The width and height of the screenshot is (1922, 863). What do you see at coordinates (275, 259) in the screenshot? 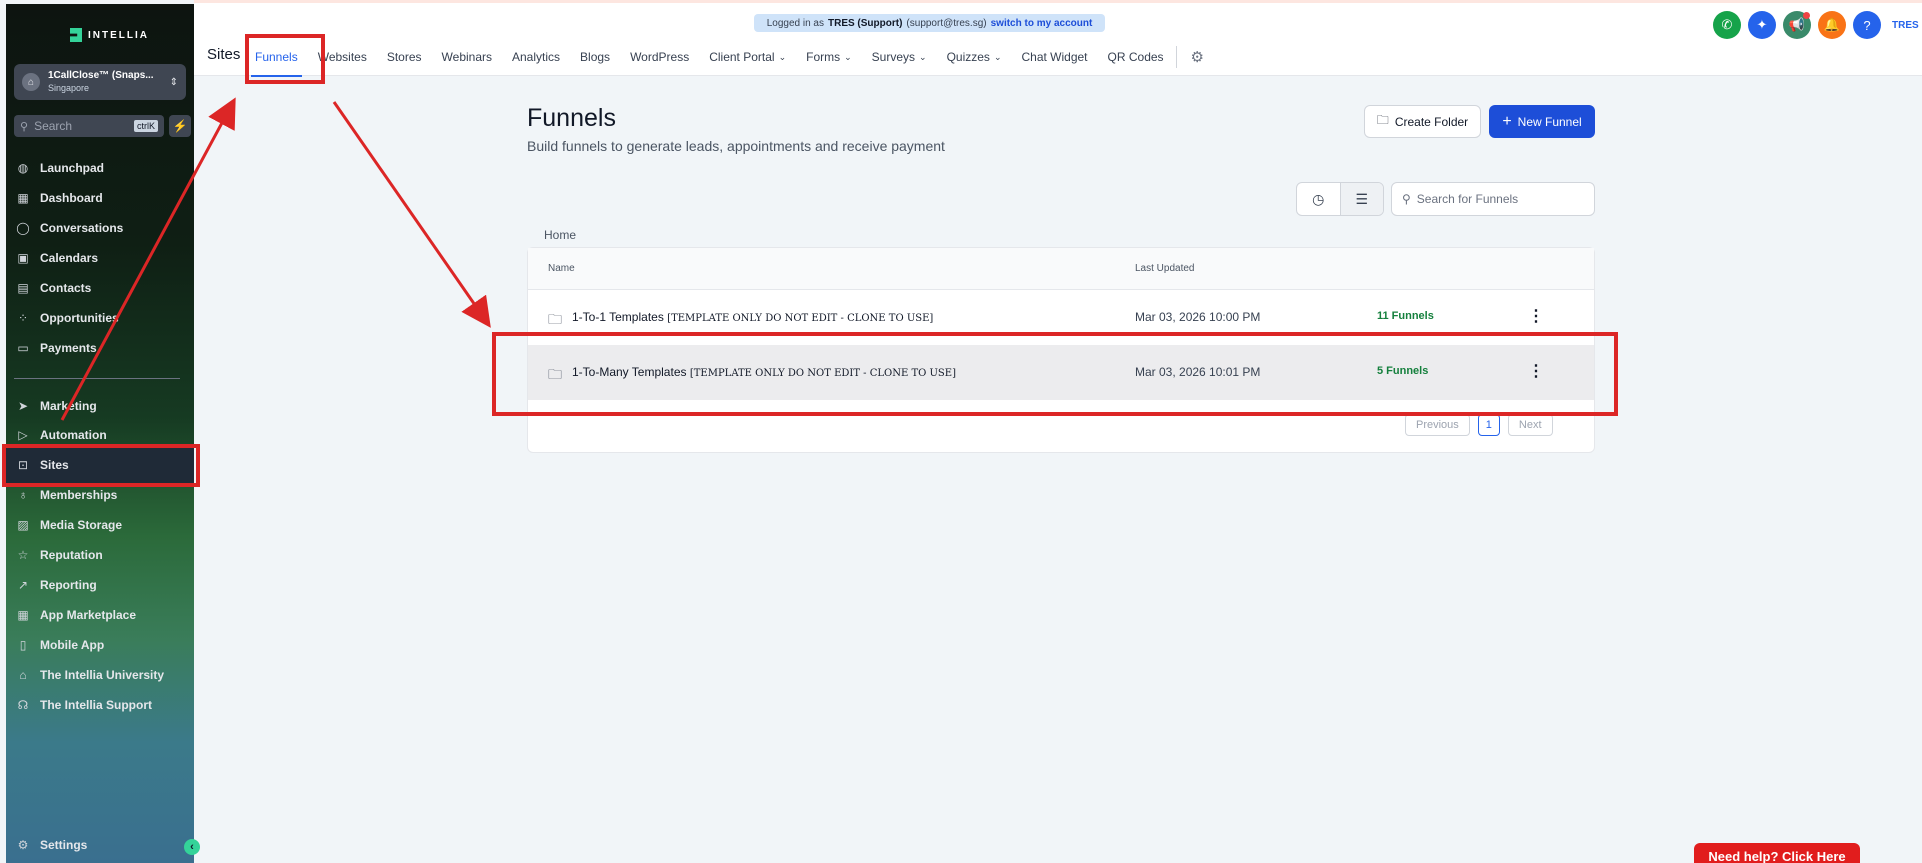
I see `annotation-arrows` at bounding box center [275, 259].